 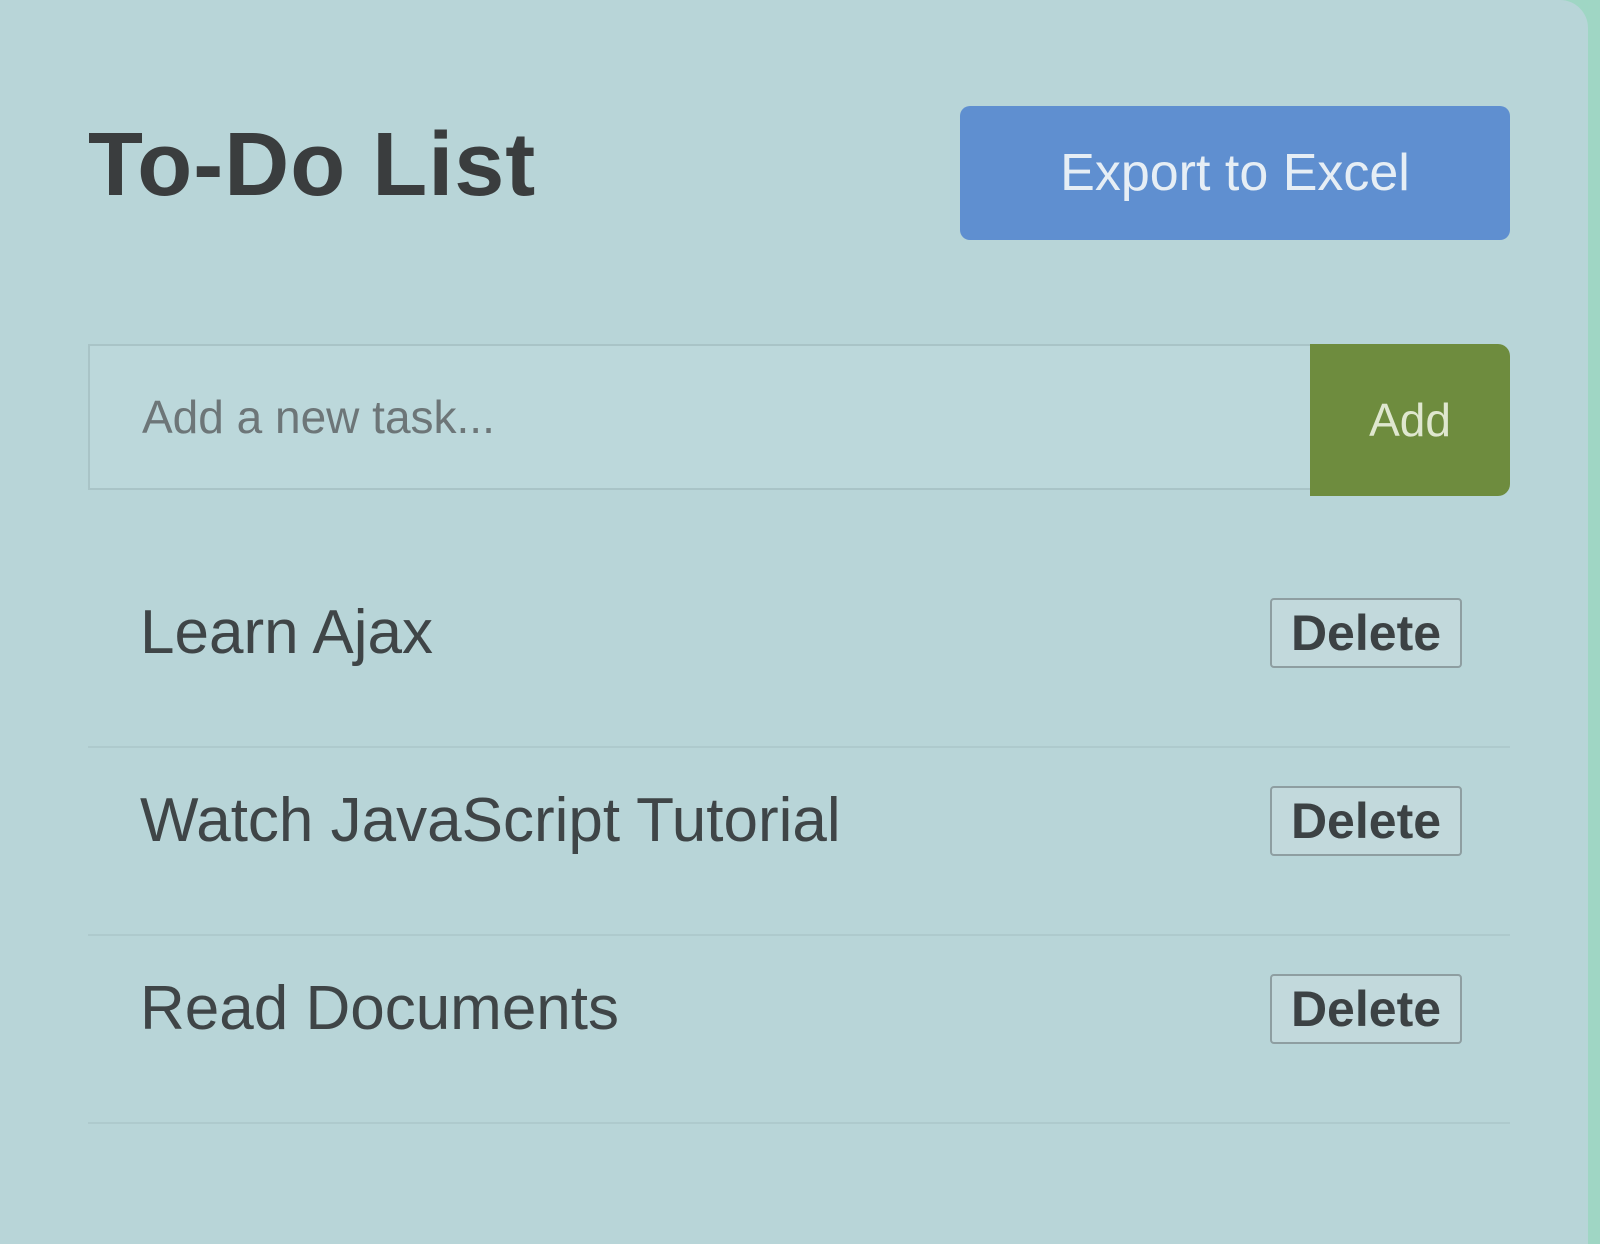 I want to click on task-item: Watch JavaScript Tutorial Delete, so click(x=799, y=842).